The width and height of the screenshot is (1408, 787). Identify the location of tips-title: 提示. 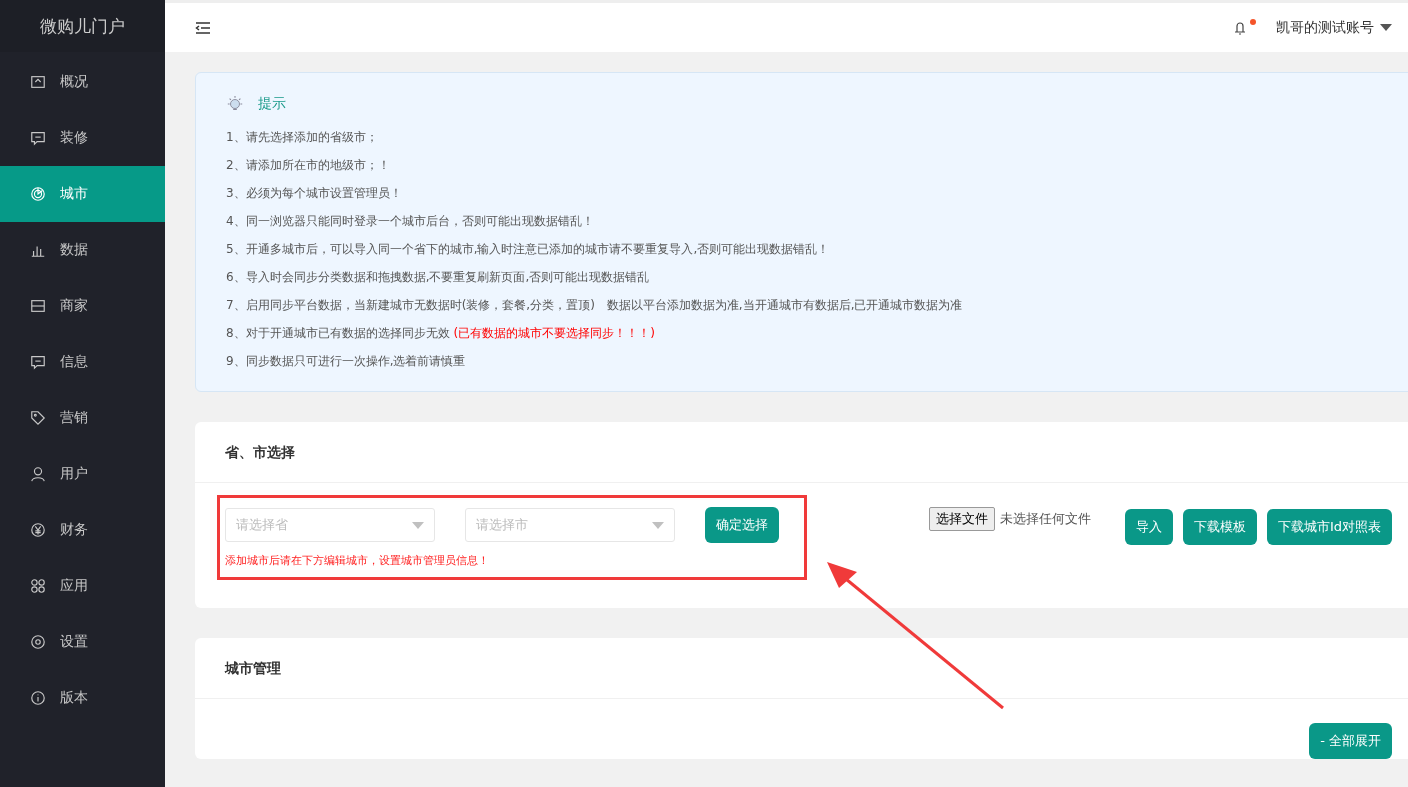
(272, 104).